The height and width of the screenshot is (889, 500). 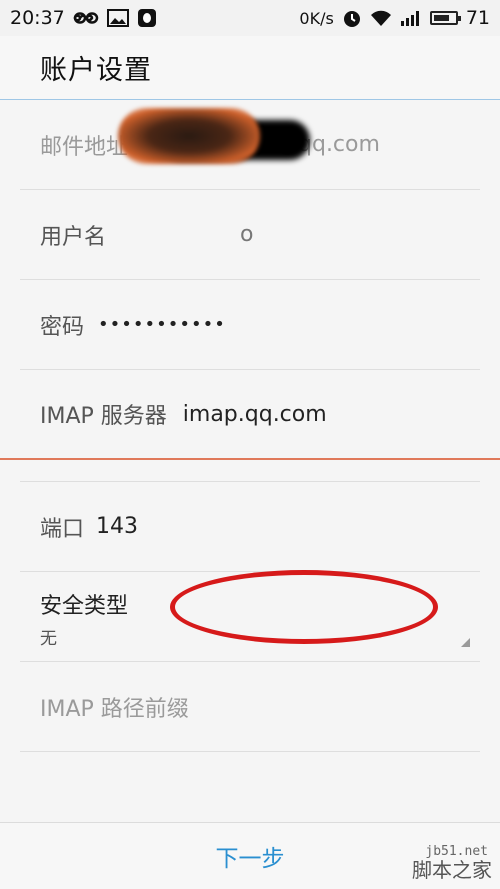 I want to click on imap-prefix-field: IMAP 路径前缀, so click(x=250, y=707).